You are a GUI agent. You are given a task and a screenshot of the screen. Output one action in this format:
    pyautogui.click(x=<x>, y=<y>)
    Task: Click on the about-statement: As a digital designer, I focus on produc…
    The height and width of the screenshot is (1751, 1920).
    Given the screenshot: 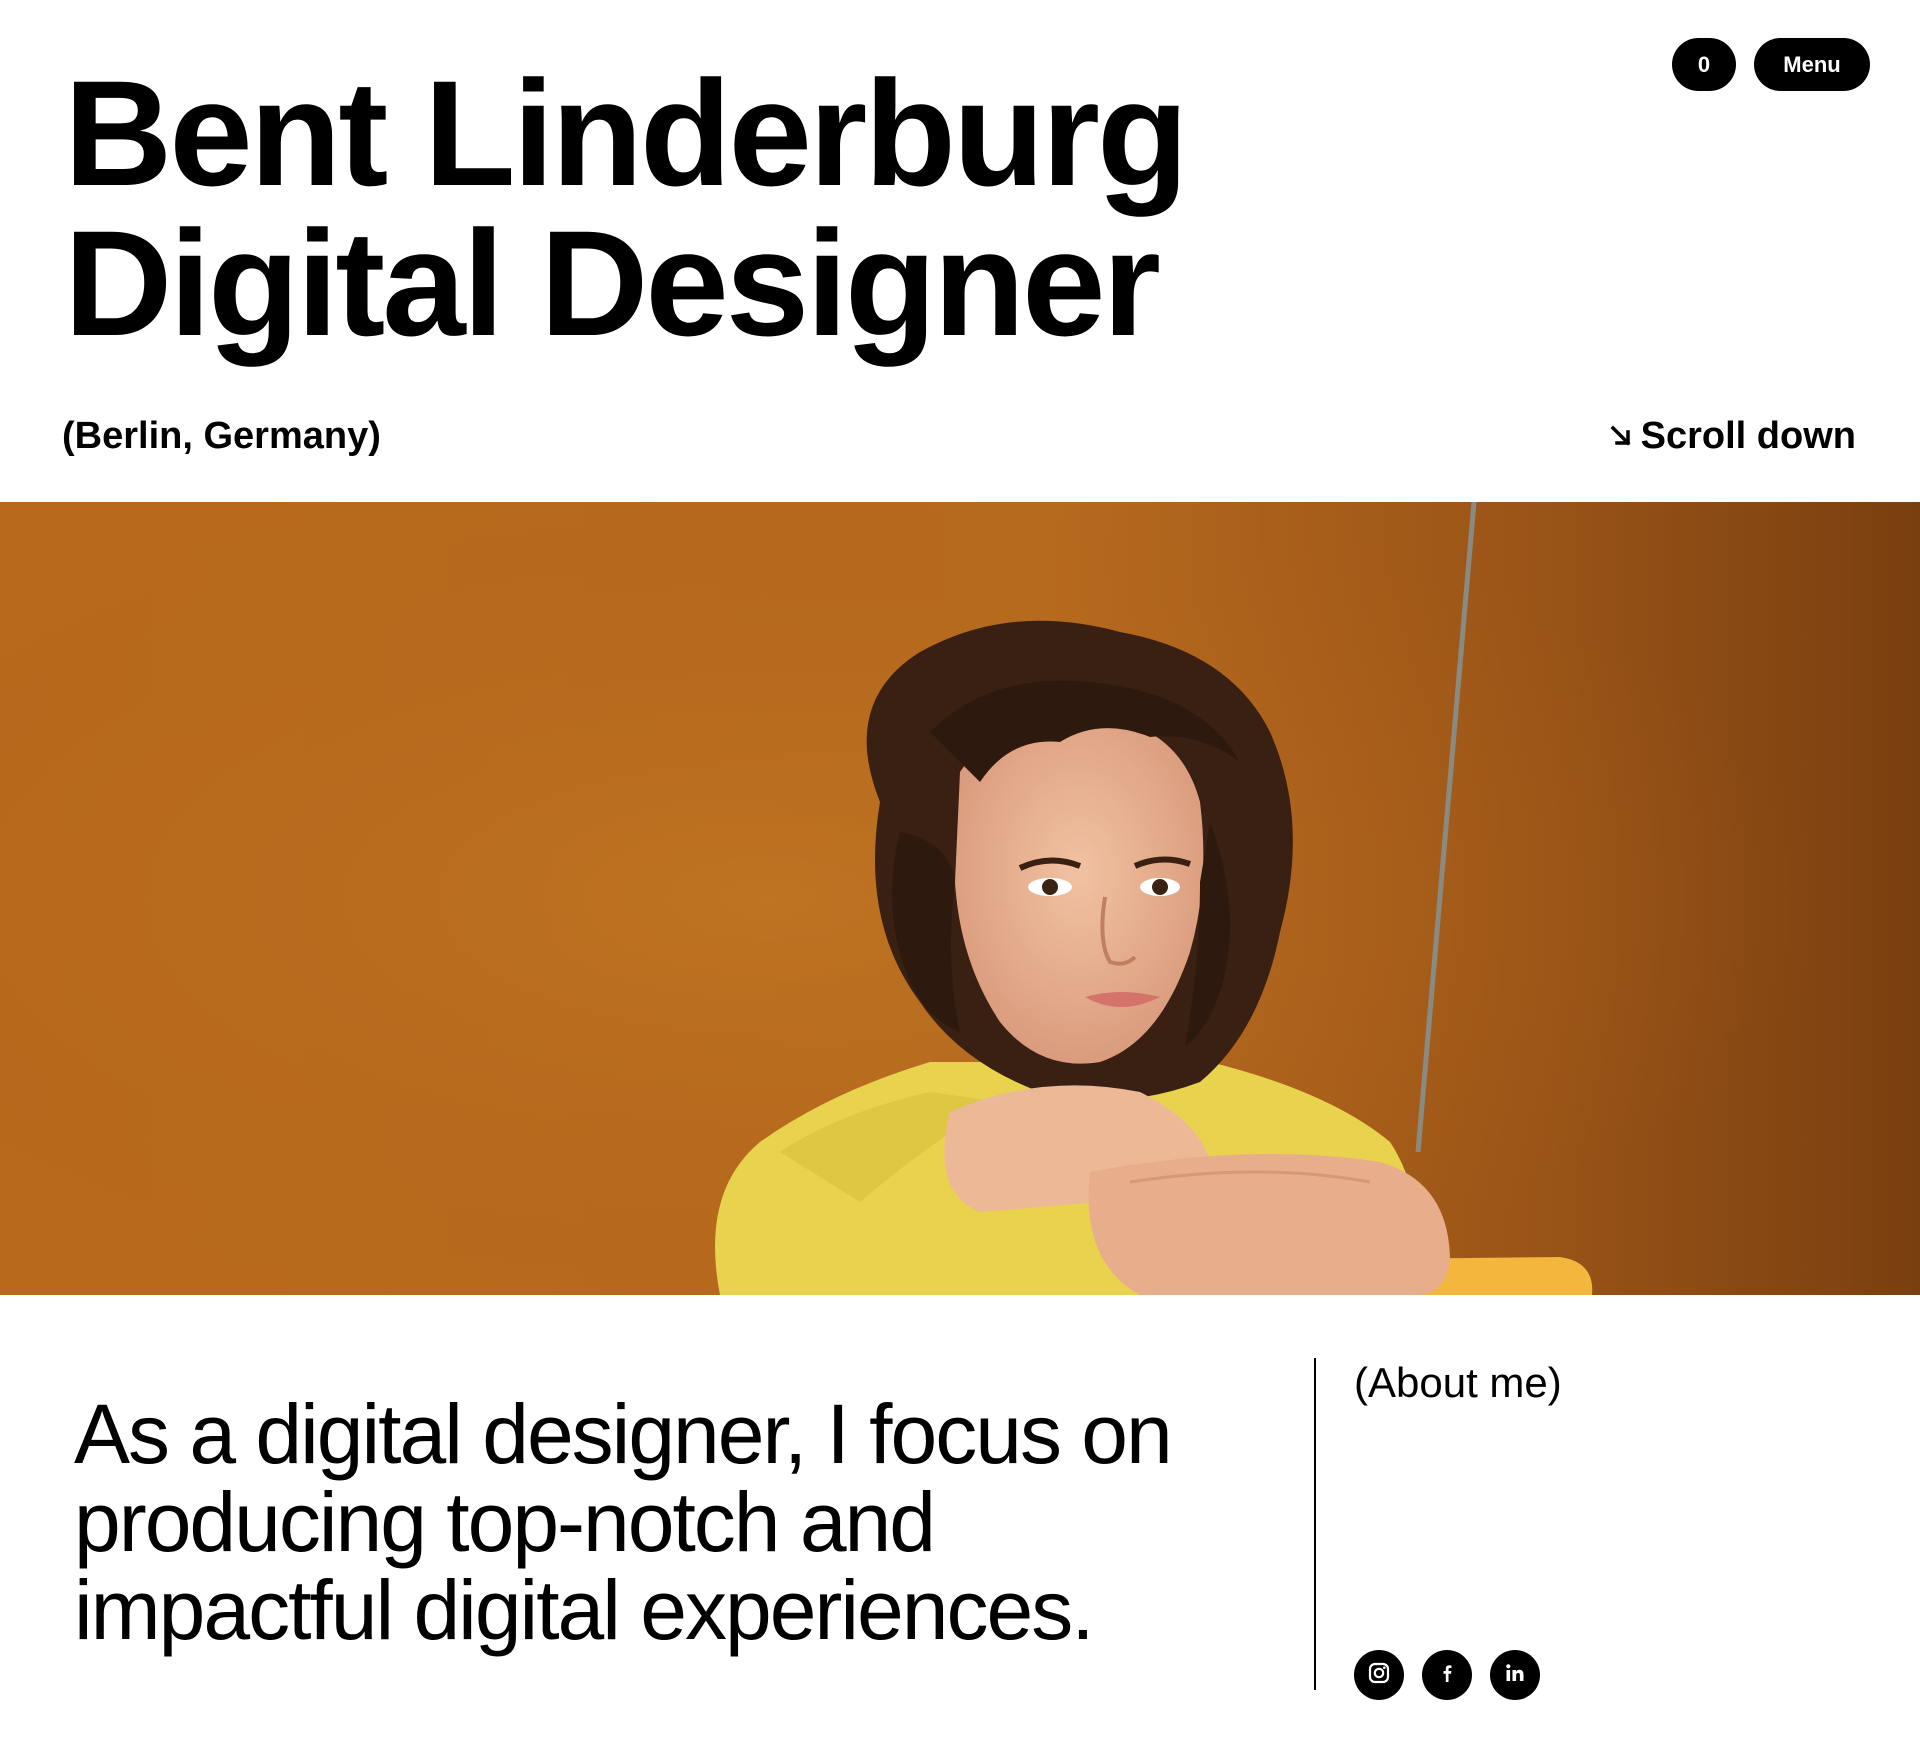 What is the action you would take?
    pyautogui.click(x=623, y=1522)
    